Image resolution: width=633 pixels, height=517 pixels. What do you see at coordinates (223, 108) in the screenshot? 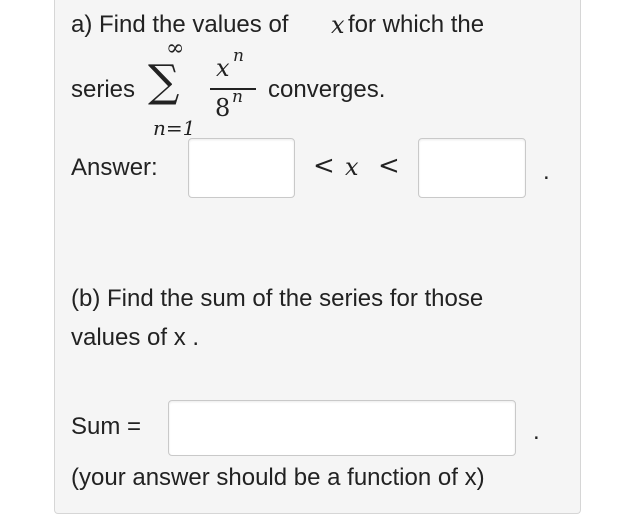
I see `fraction-denominator: 8` at bounding box center [223, 108].